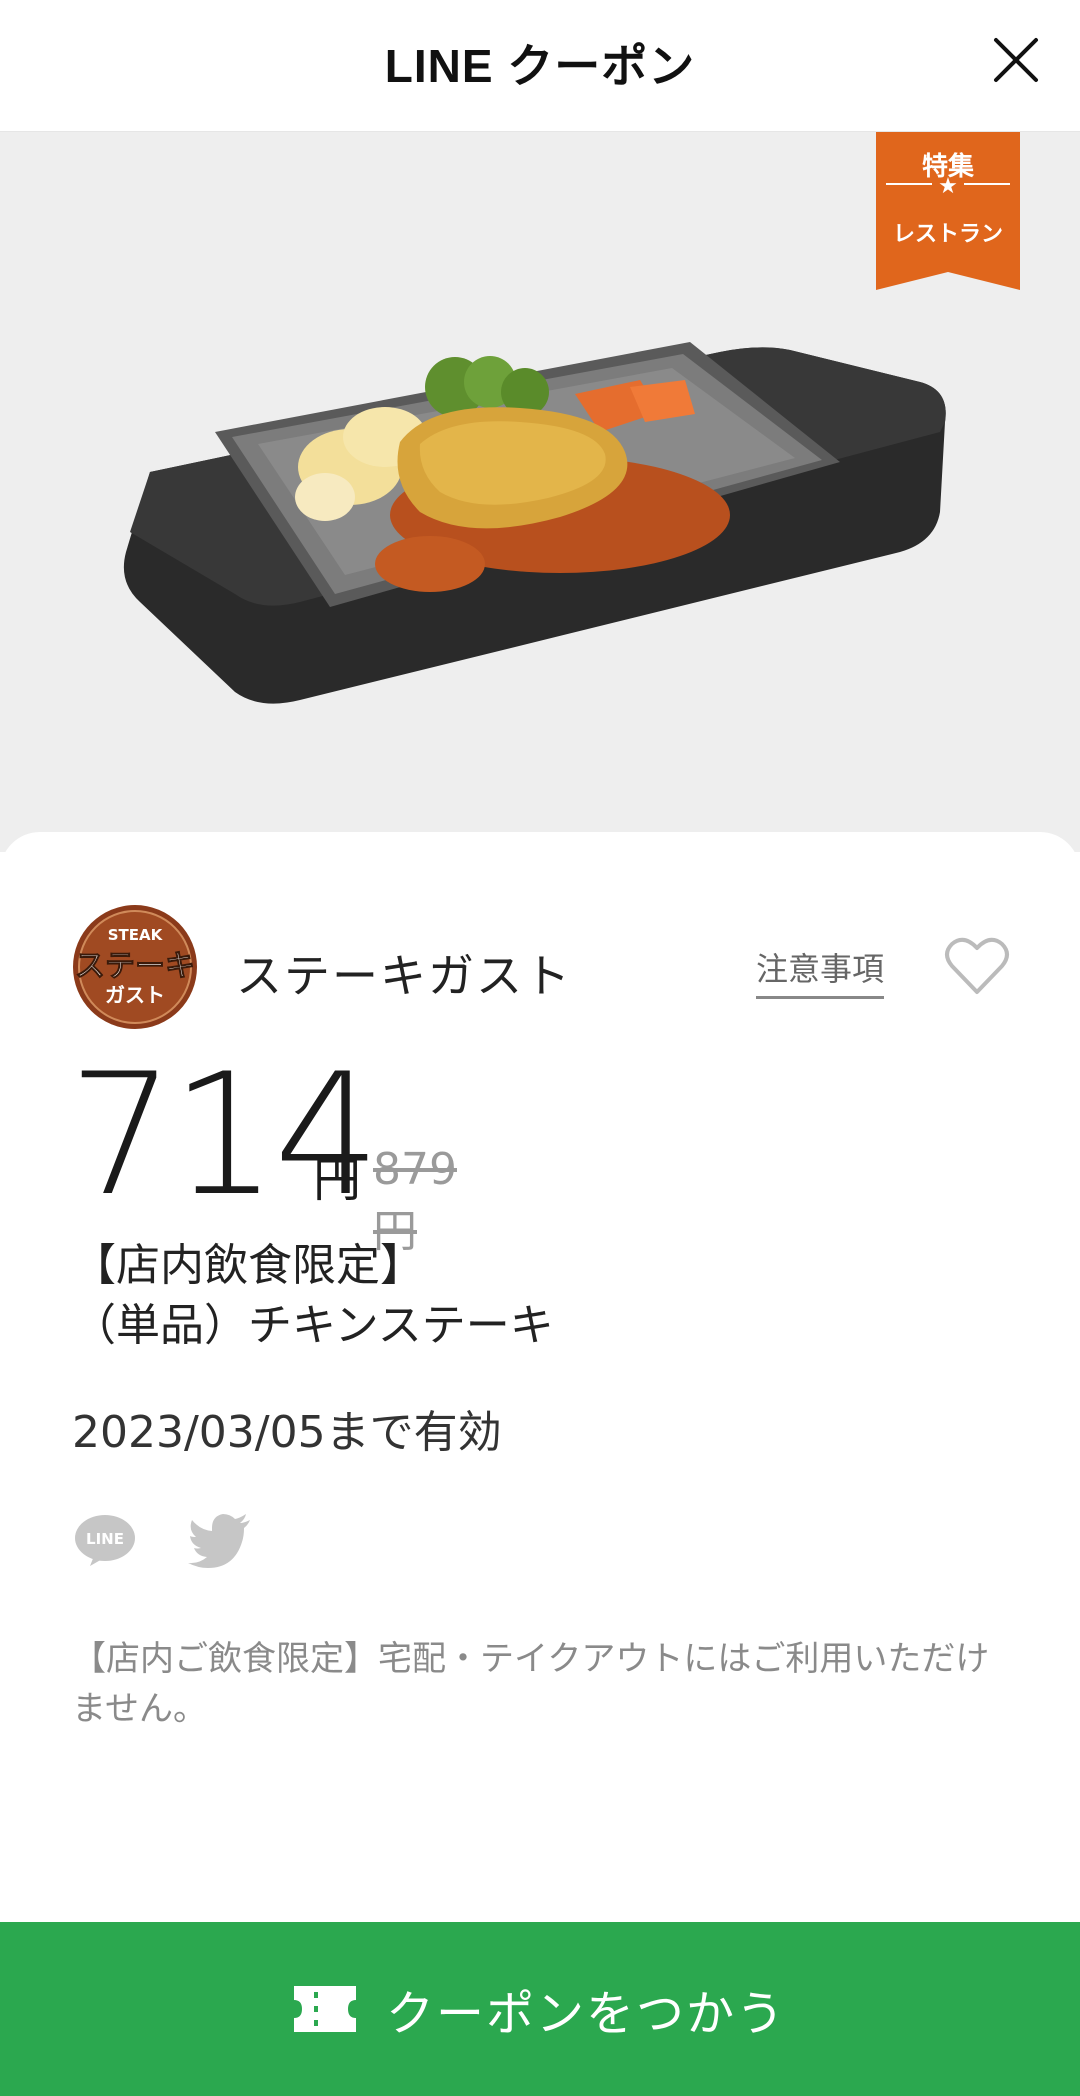 The width and height of the screenshot is (1080, 2096). What do you see at coordinates (404, 976) in the screenshot?
I see `store-name: ステーキガスト` at bounding box center [404, 976].